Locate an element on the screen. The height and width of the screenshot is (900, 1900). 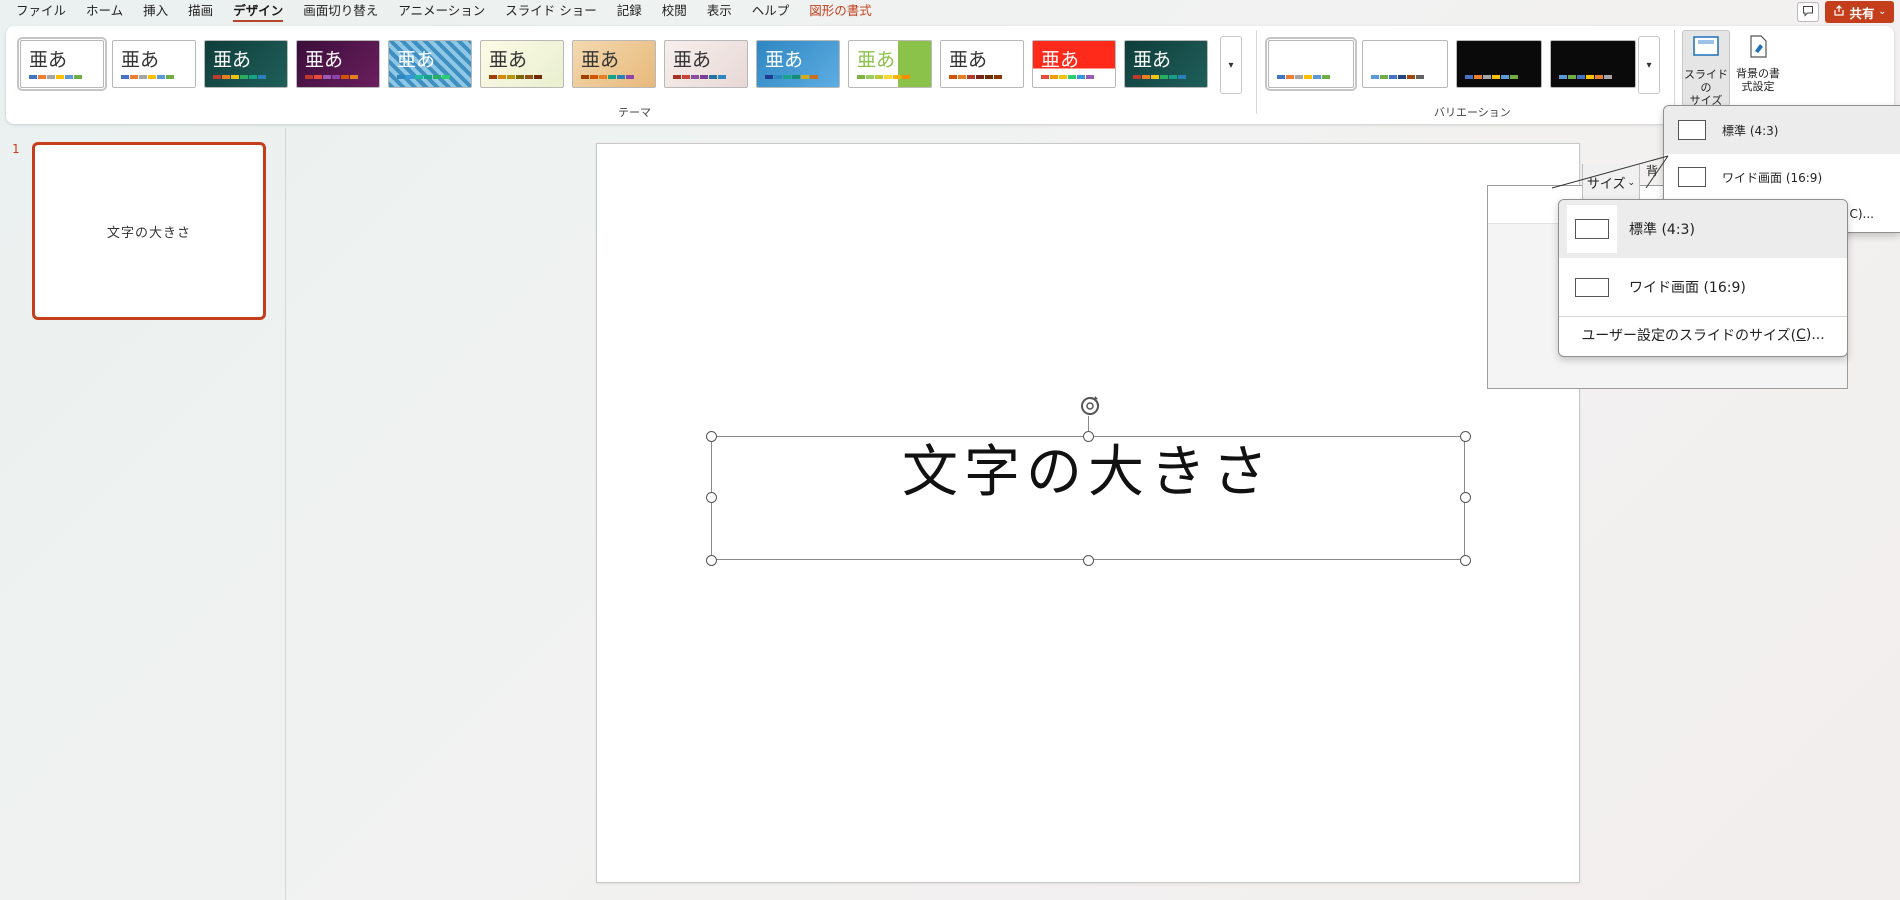
share-button: 共有 ⌄ is located at coordinates (1859, 12).